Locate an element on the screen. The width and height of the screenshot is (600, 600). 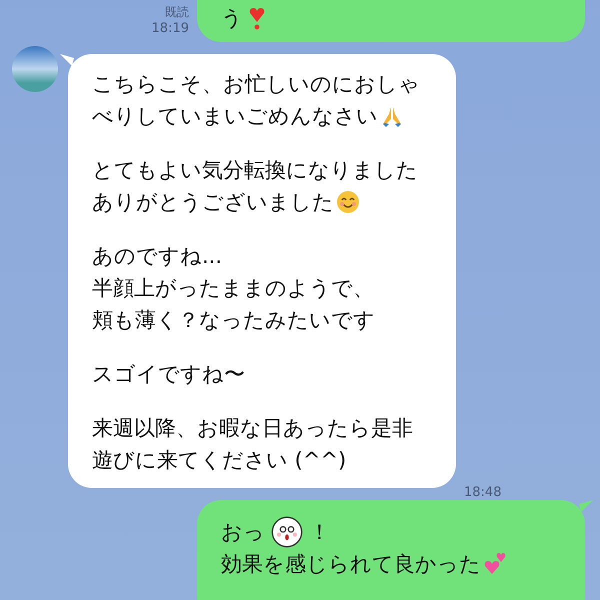
message-text: 半顔上がったままのようで、 is located at coordinates (233, 288).